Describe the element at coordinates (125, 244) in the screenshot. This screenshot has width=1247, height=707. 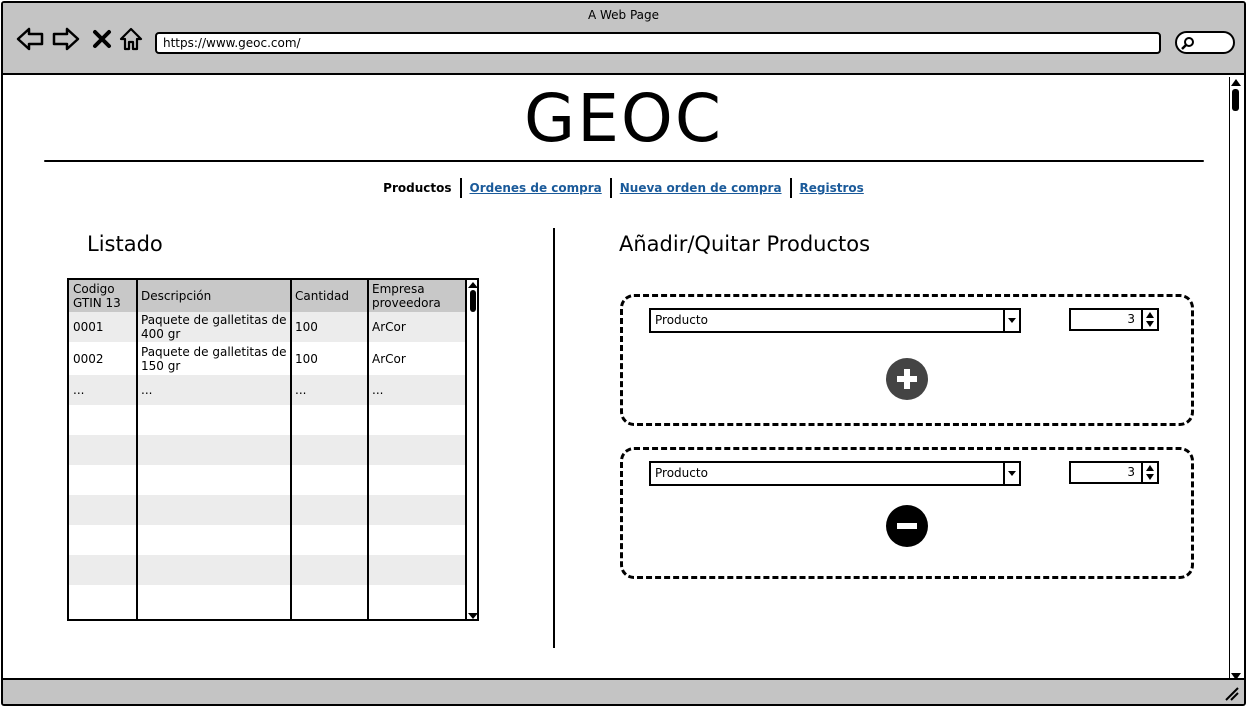
I see `listado-title: Listado` at that location.